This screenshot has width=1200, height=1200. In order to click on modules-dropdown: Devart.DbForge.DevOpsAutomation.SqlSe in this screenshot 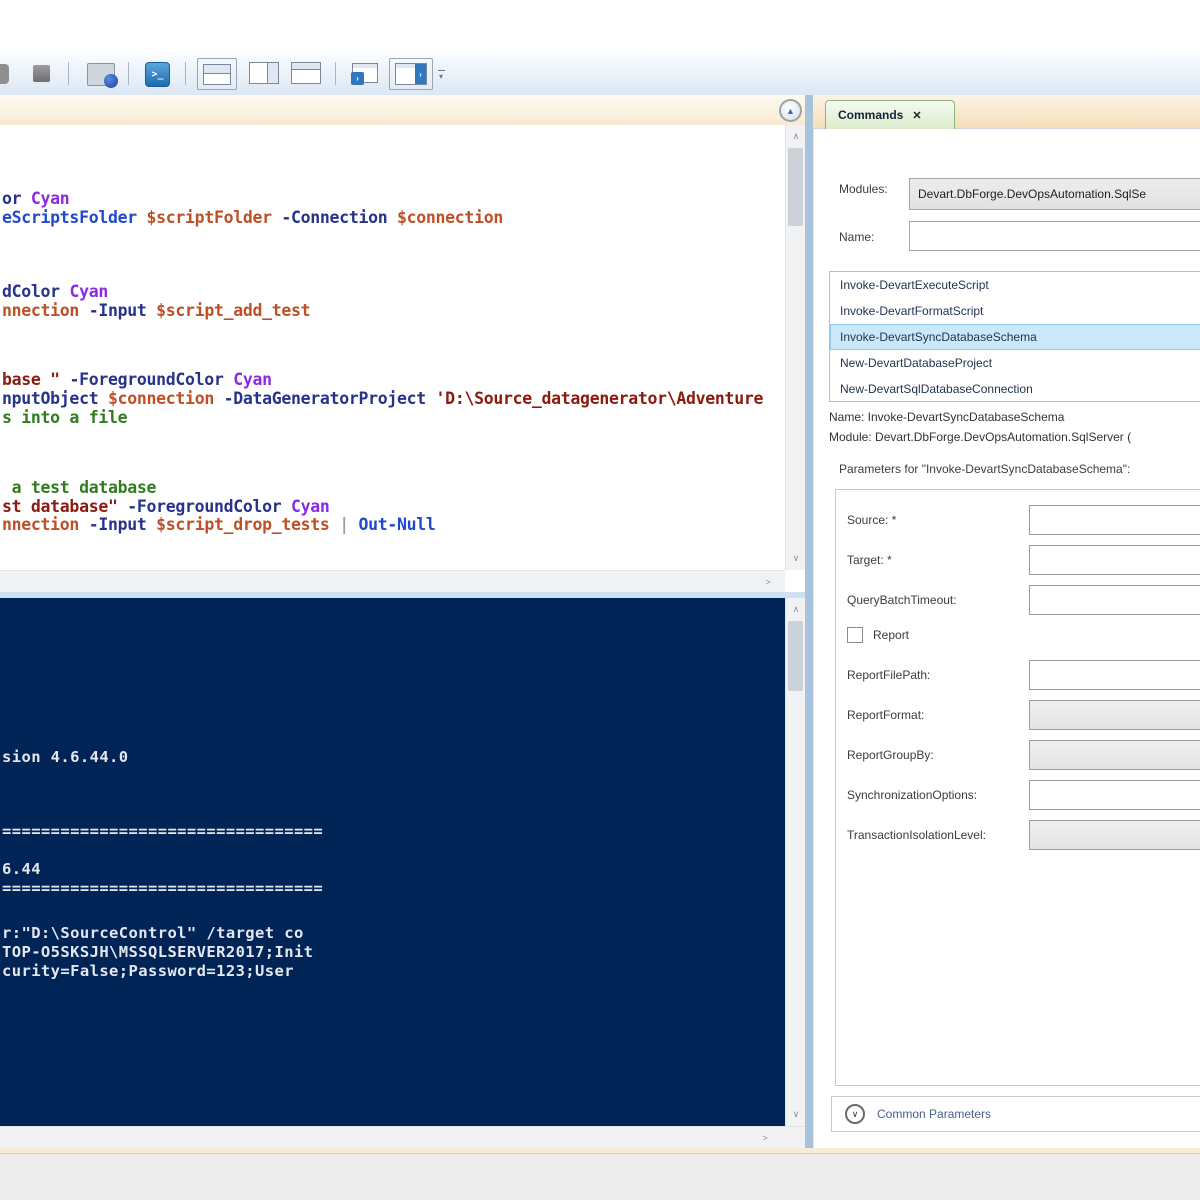, I will do `click(1054, 194)`.